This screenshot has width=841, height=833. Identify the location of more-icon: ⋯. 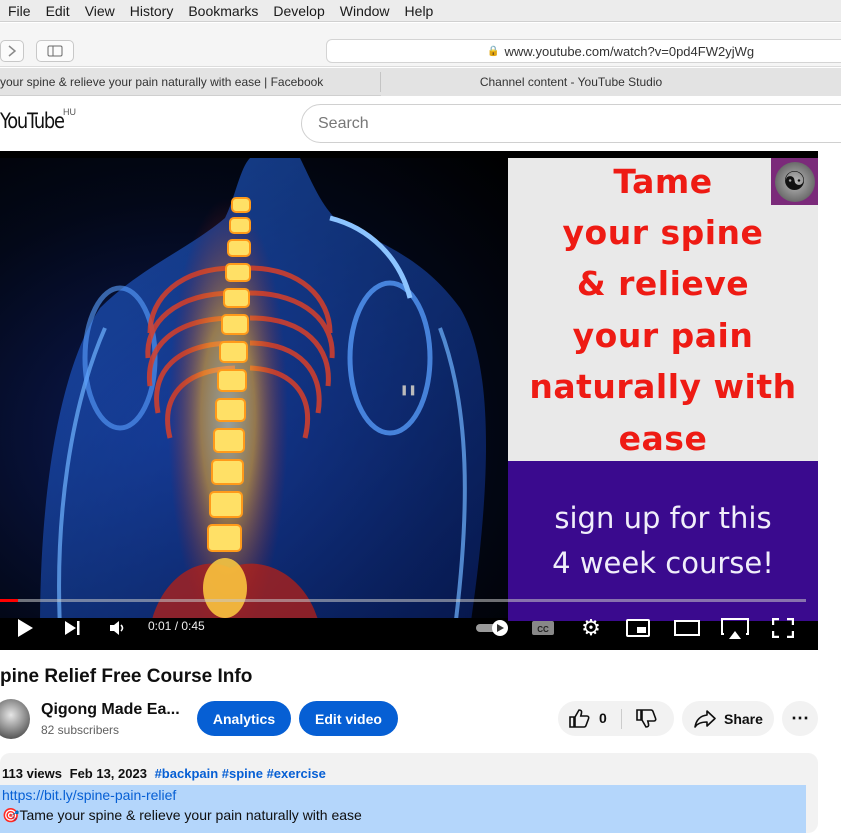
(800, 718).